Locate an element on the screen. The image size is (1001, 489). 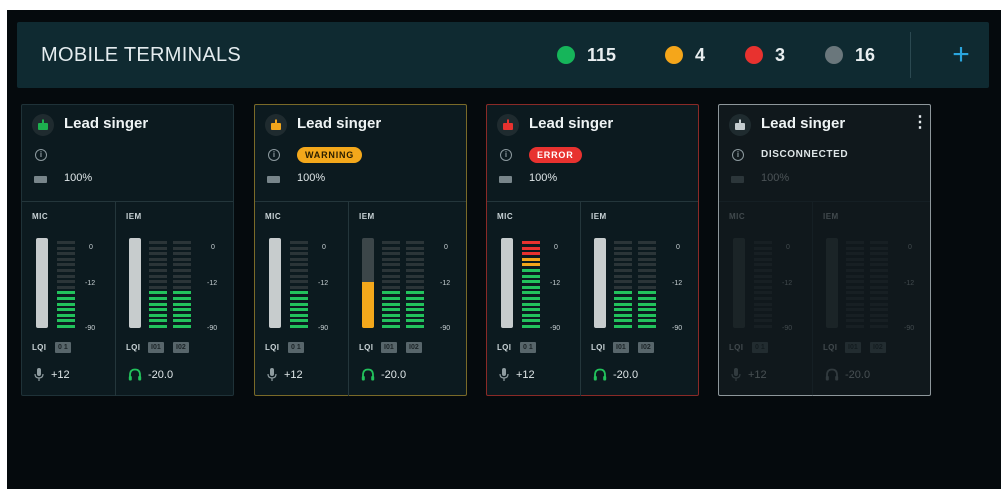
headphones-icon is located at coordinates (135, 376).